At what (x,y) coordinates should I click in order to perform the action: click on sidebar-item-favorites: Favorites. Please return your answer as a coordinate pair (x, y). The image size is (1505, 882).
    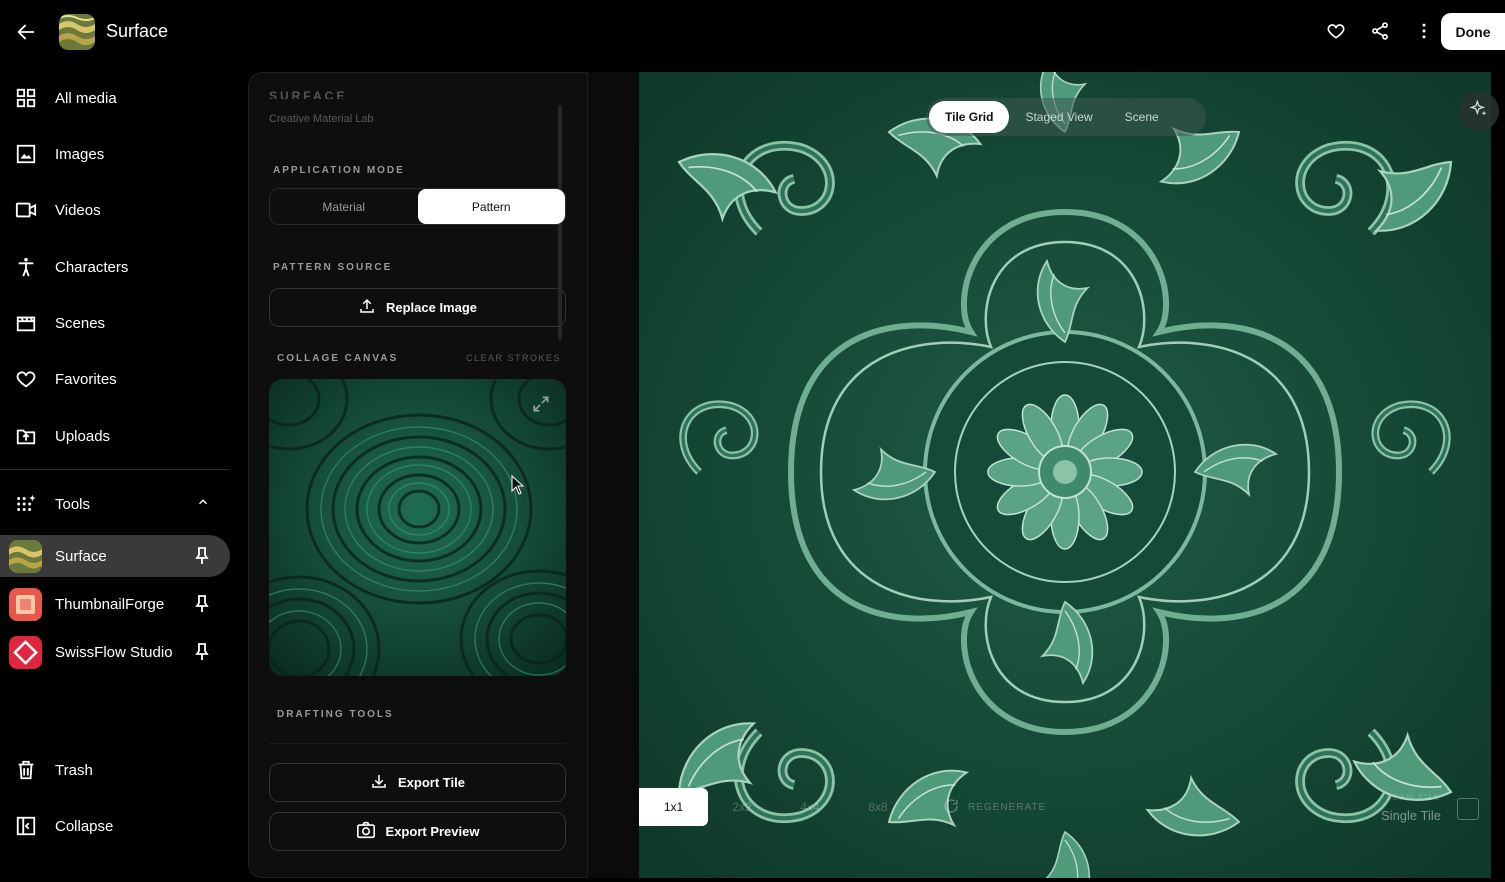
    Looking at the image, I should click on (115, 379).